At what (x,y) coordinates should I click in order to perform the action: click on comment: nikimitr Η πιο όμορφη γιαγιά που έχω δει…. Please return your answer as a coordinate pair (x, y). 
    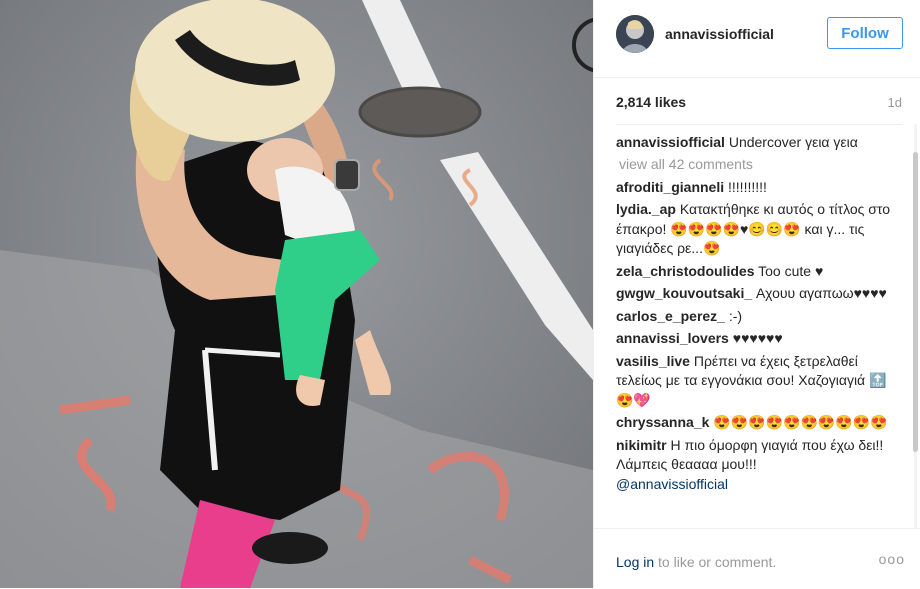
    Looking at the image, I should click on (759, 465).